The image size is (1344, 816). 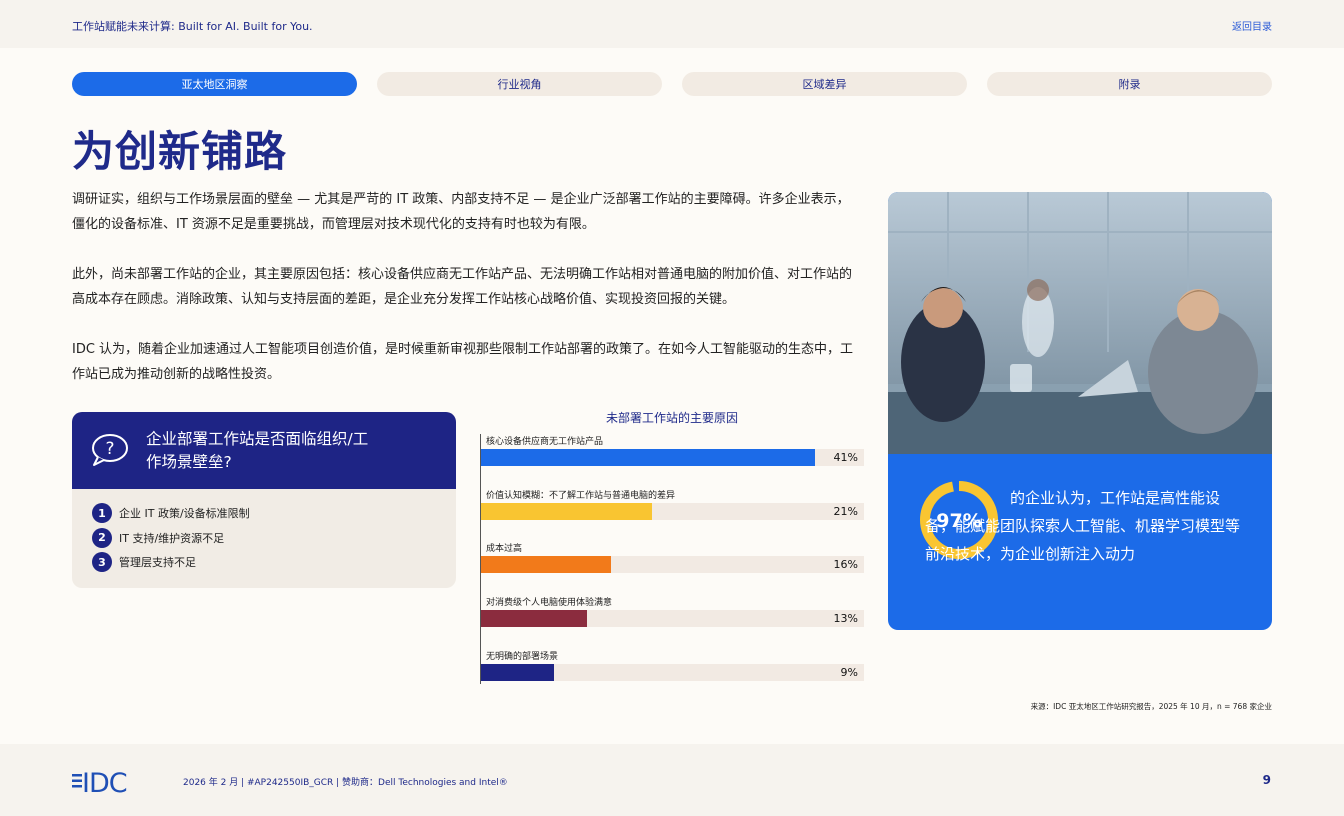 I want to click on bar-row: 对消费级个人电脑使用体验满意 13%, so click(x=672, y=612).